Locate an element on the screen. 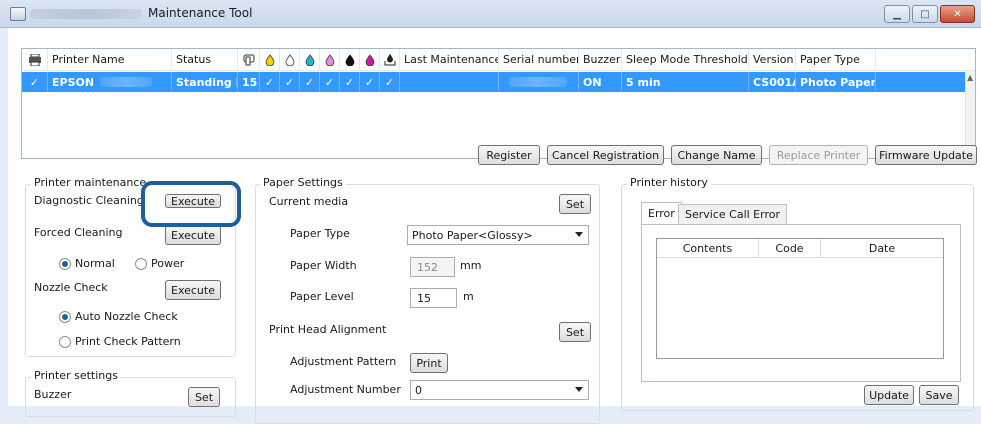  paper-type-label: Paper Type is located at coordinates (320, 233).